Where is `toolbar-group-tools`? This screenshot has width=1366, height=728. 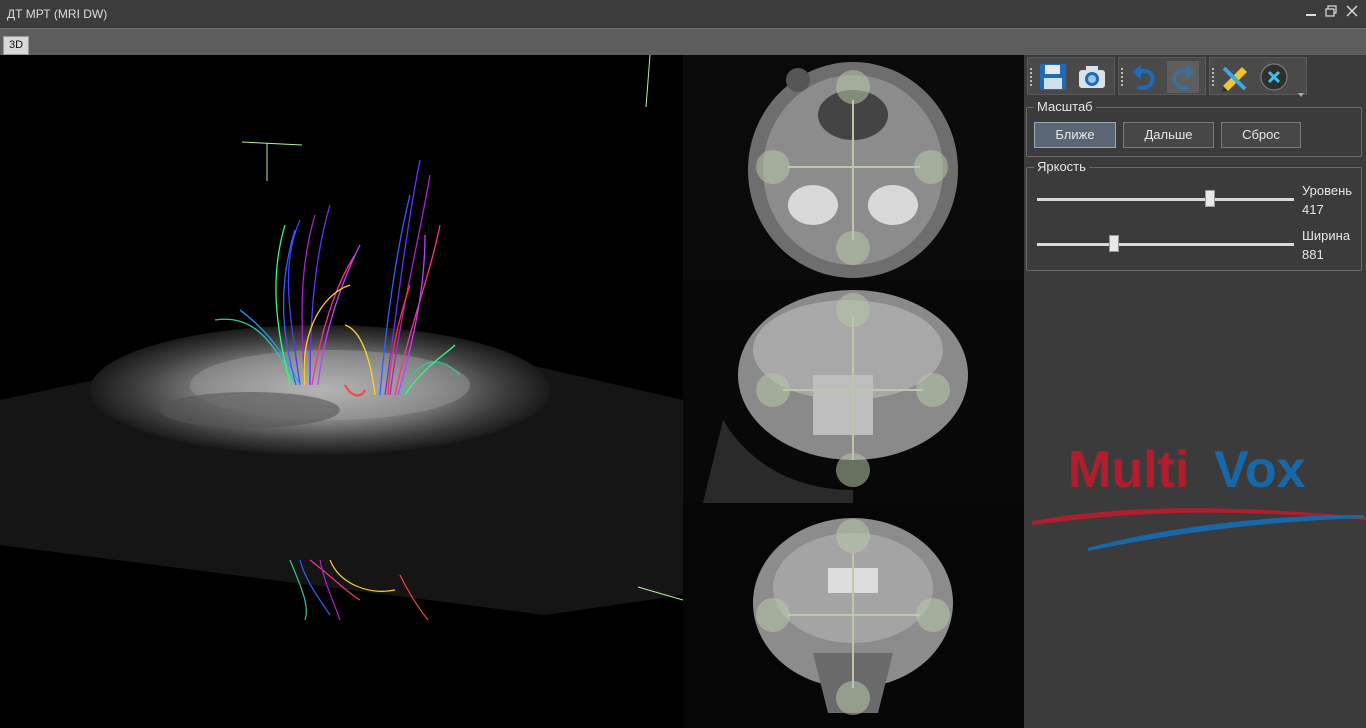 toolbar-group-tools is located at coordinates (1258, 77).